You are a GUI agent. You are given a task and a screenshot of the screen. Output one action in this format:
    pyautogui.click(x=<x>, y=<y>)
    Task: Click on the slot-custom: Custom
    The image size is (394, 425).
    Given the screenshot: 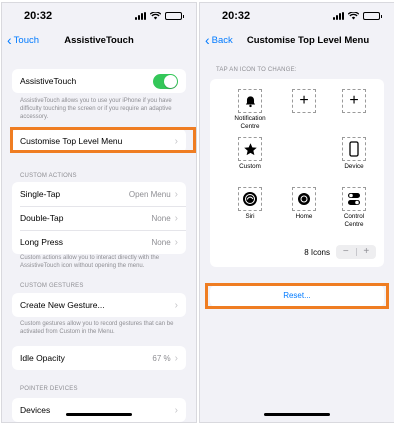 What is the action you would take?
    pyautogui.click(x=250, y=154)
    